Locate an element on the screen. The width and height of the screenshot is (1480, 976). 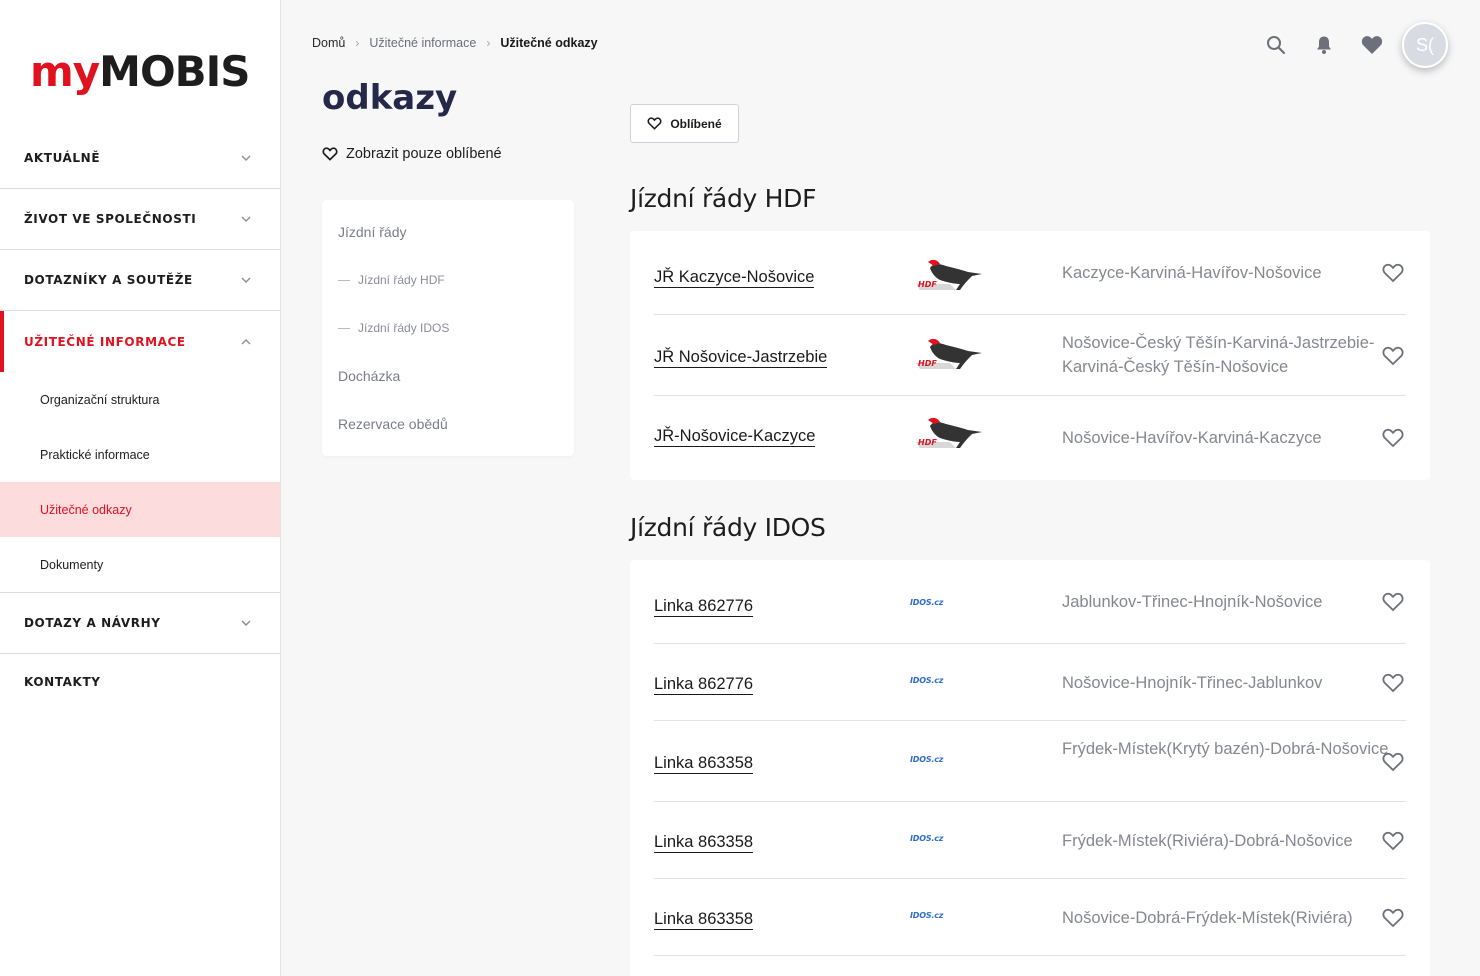
toc-item-jizdni-rady-hdf: Jízdní řády HDF is located at coordinates (391, 280).